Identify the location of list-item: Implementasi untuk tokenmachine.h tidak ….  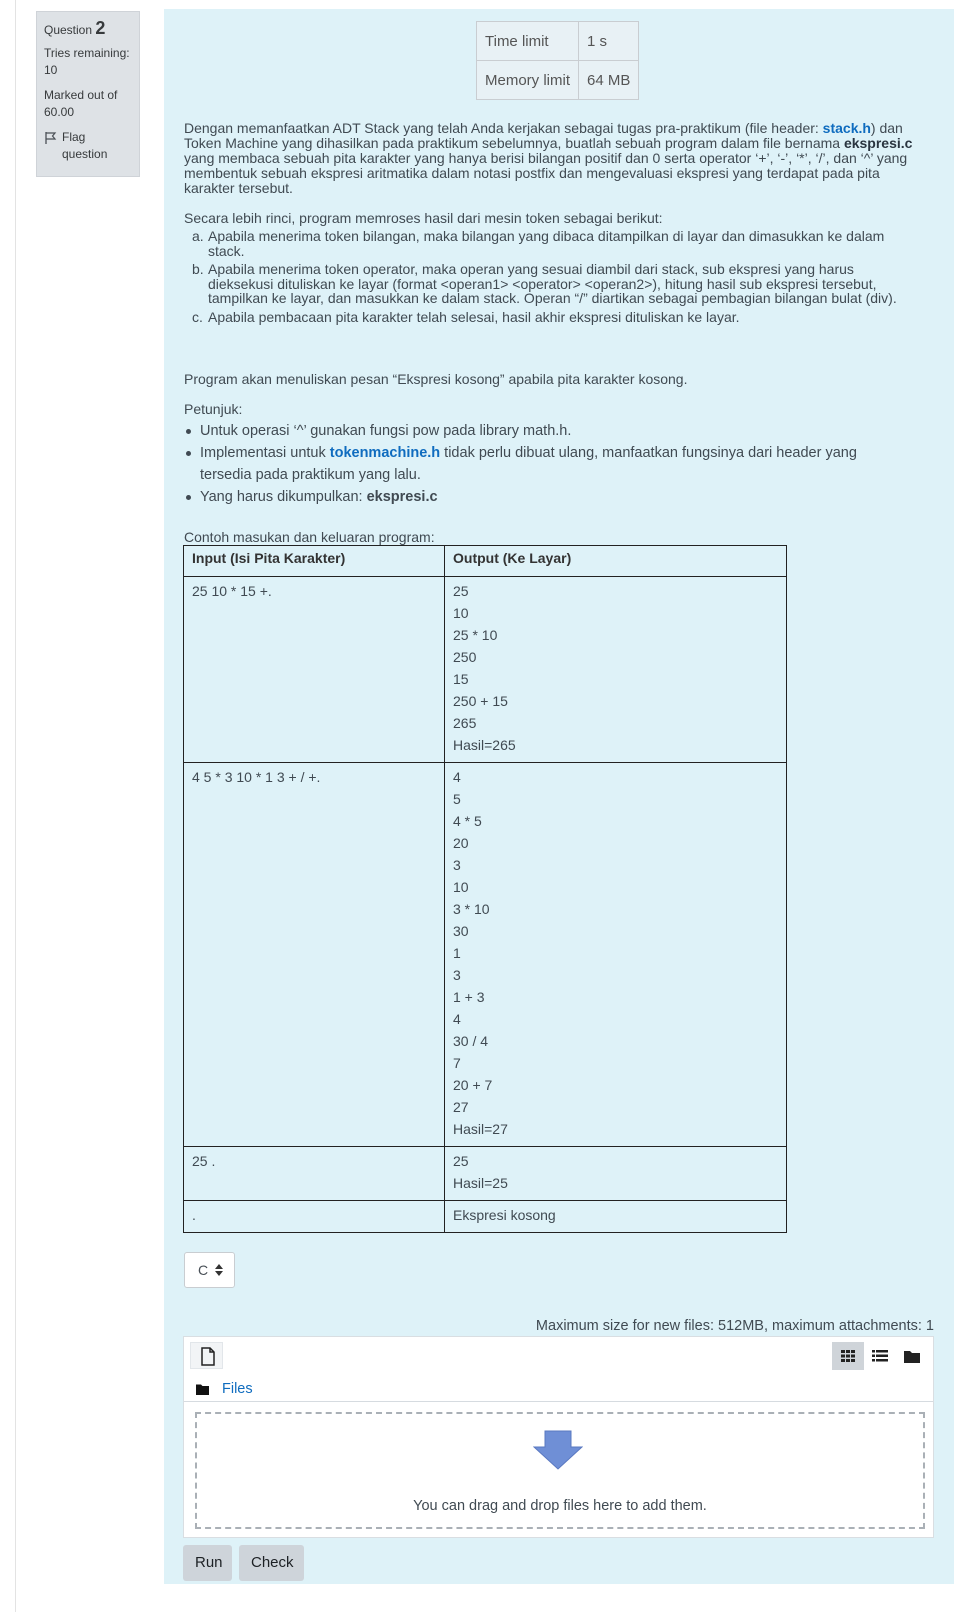
(539, 464).